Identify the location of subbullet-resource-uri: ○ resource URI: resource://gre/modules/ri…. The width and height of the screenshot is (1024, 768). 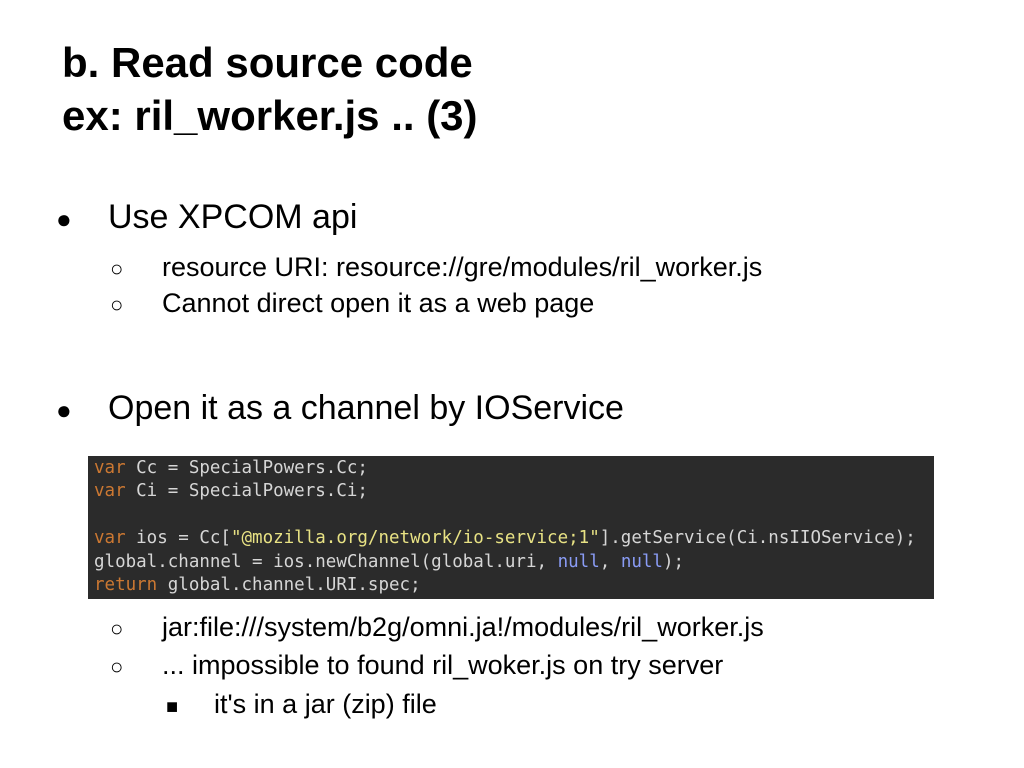
(436, 268).